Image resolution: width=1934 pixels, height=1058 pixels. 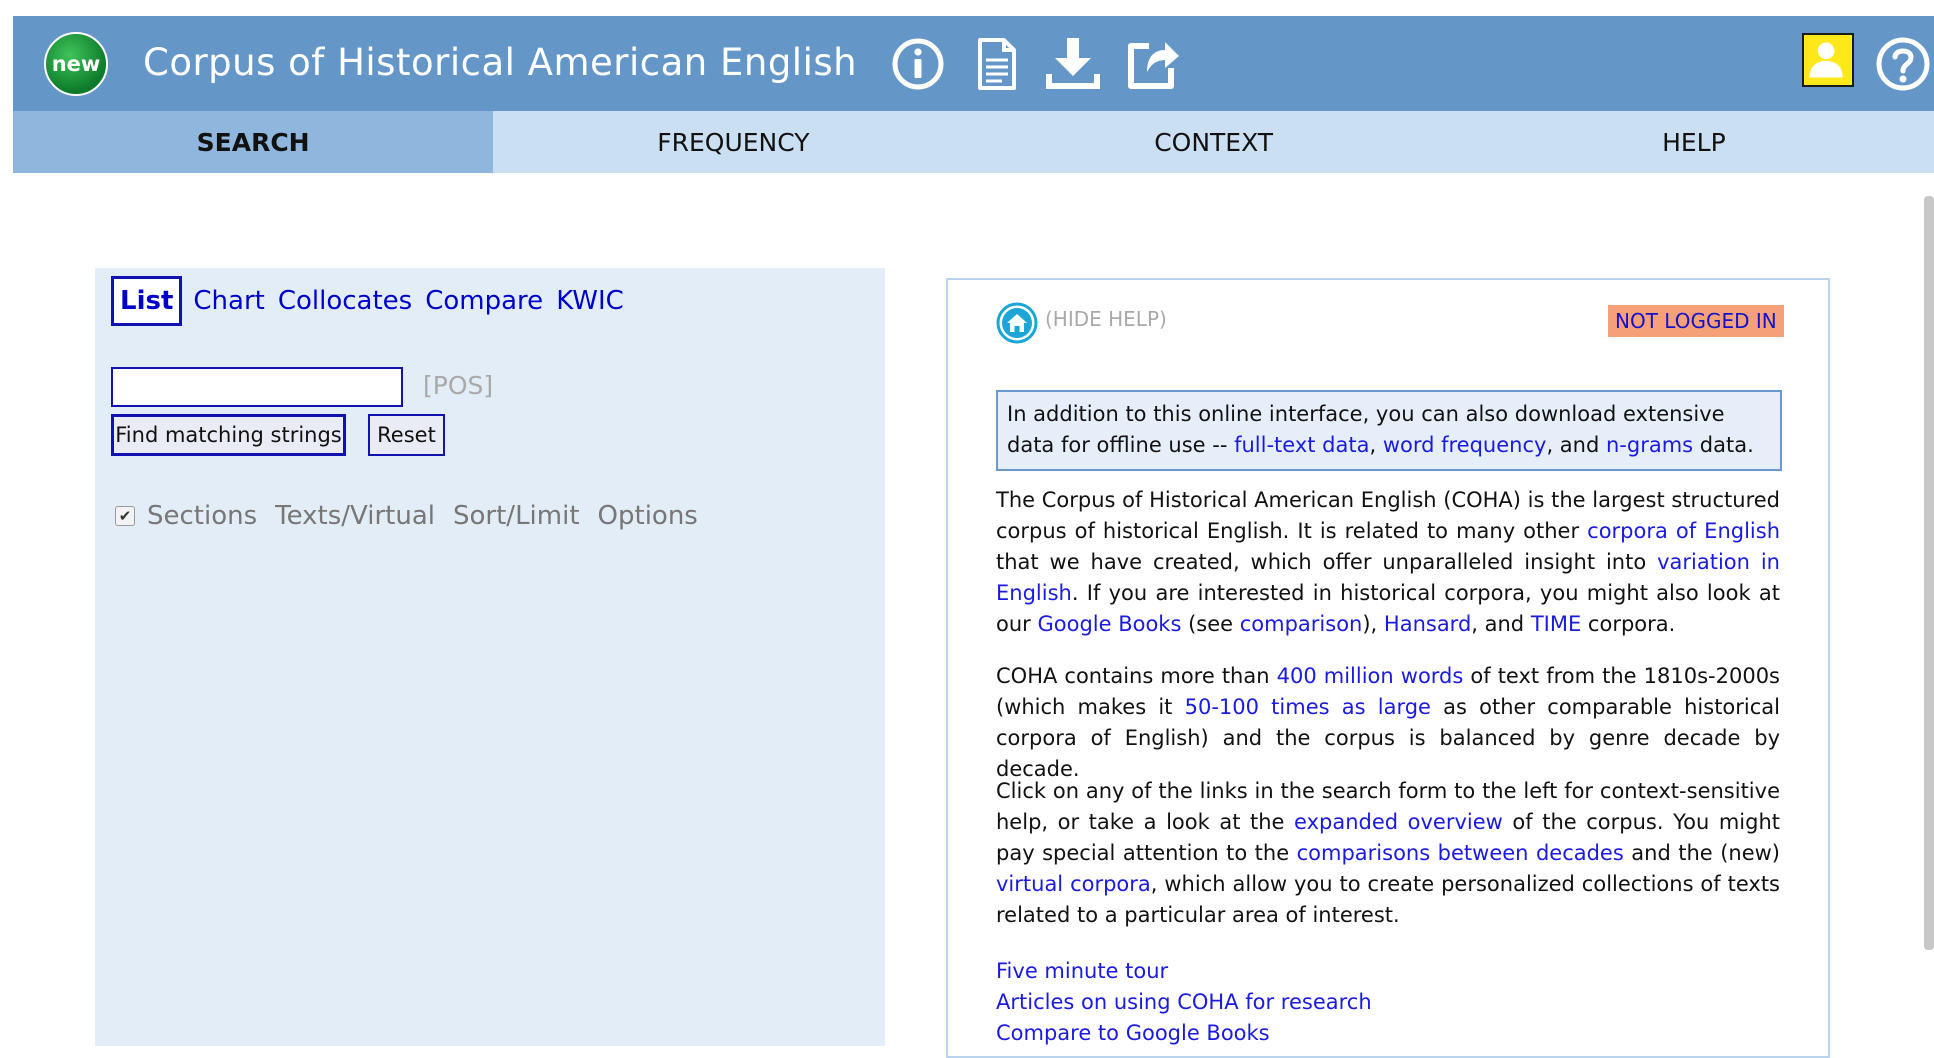 I want to click on comparison-link: comparison, so click(x=1301, y=624).